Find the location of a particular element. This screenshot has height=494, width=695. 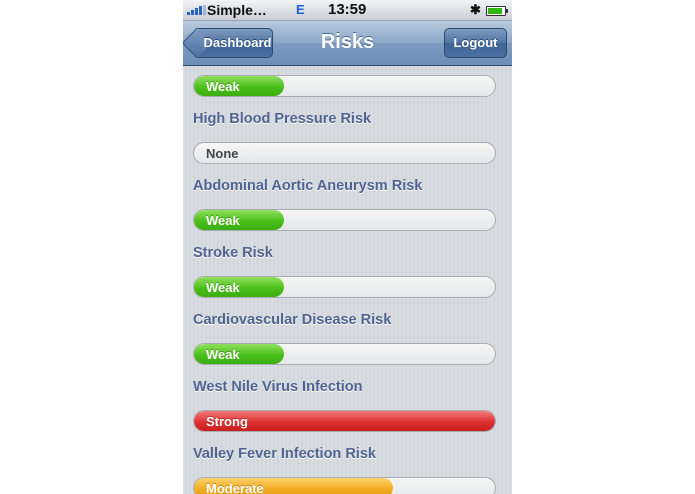

list-item: Cardiovascular Disease Risk Weak is located at coordinates (344, 339).